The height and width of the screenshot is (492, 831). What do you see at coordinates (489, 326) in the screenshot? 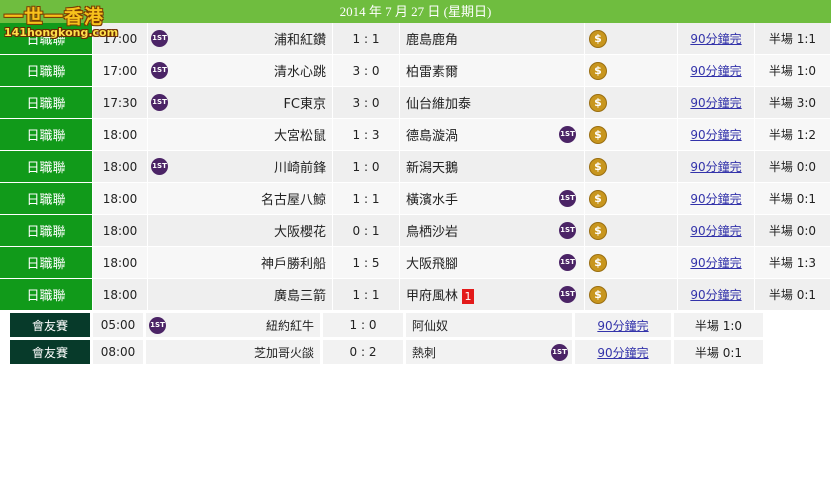
I see `away-team: 阿仙奴` at bounding box center [489, 326].